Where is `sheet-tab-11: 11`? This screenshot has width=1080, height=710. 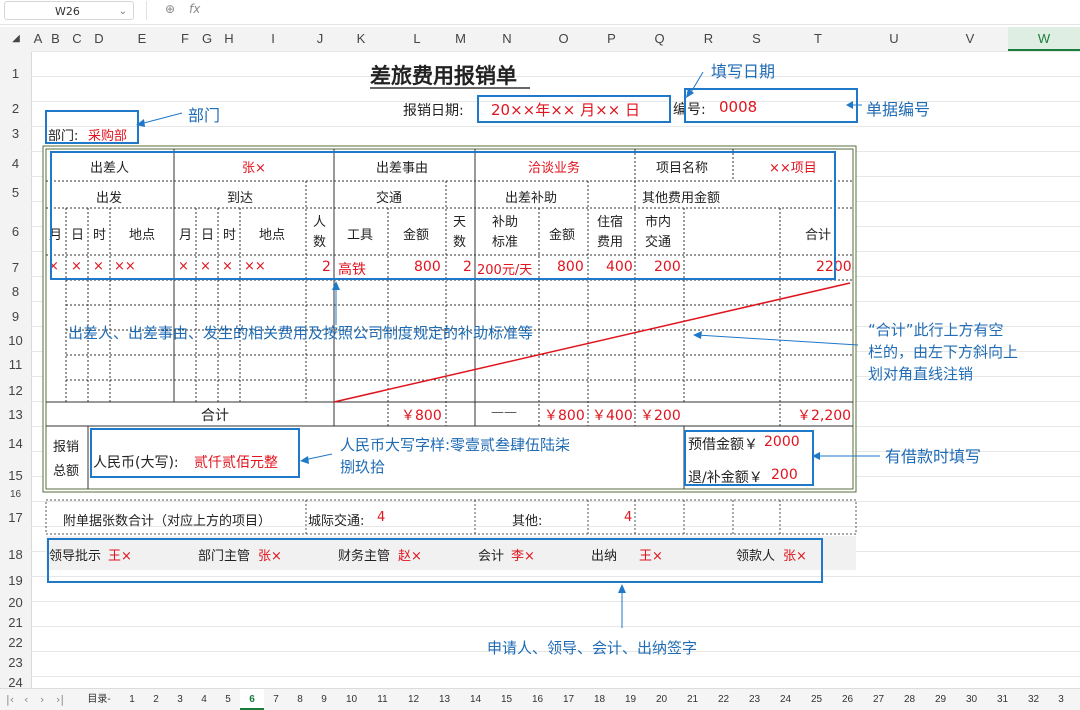 sheet-tab-11: 11 is located at coordinates (382, 699).